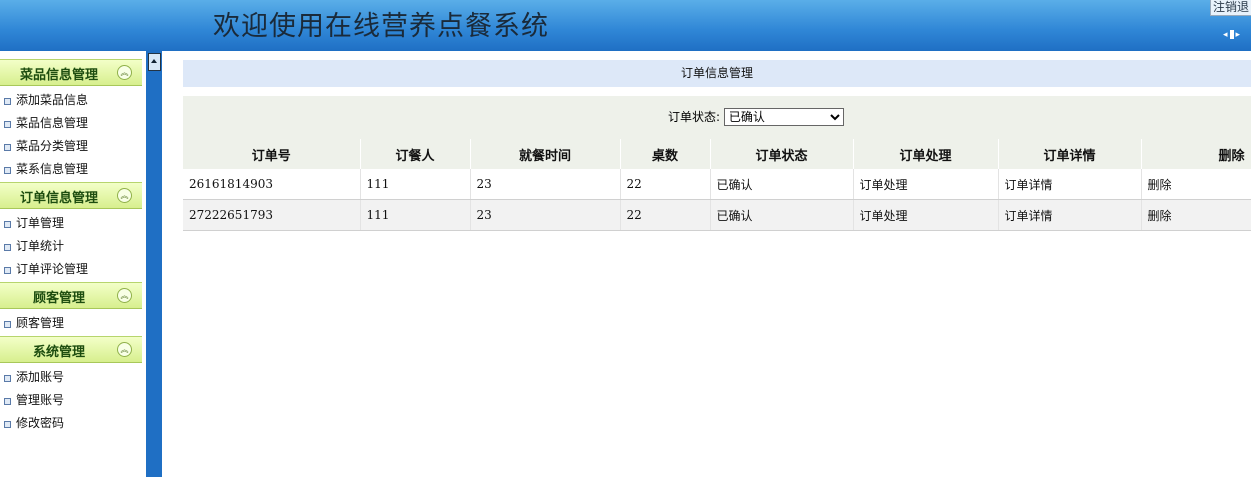 The width and height of the screenshot is (1251, 477). What do you see at coordinates (272, 154) in the screenshot?
I see `column-header-order-no: 订单号` at bounding box center [272, 154].